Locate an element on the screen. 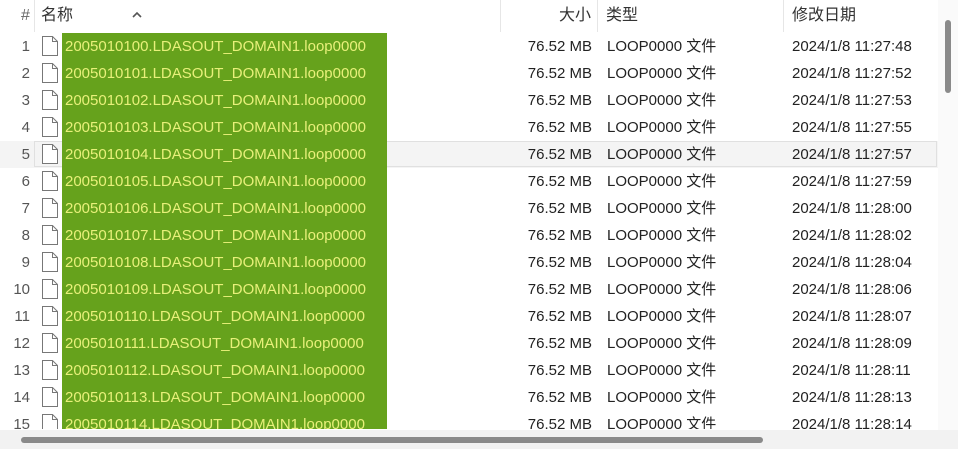 The height and width of the screenshot is (449, 958). row-index: 1 is located at coordinates (25, 46).